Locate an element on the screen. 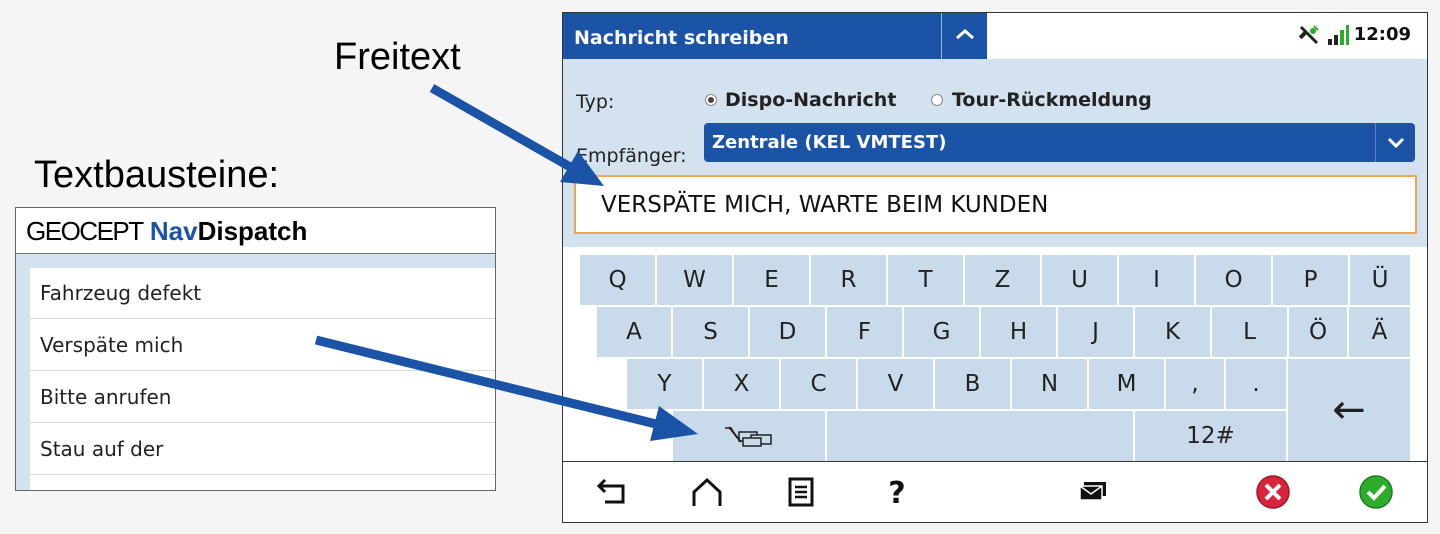 This screenshot has height=534, width=1440. panel-header: GEOCEPT NavDispatch is located at coordinates (255, 231).